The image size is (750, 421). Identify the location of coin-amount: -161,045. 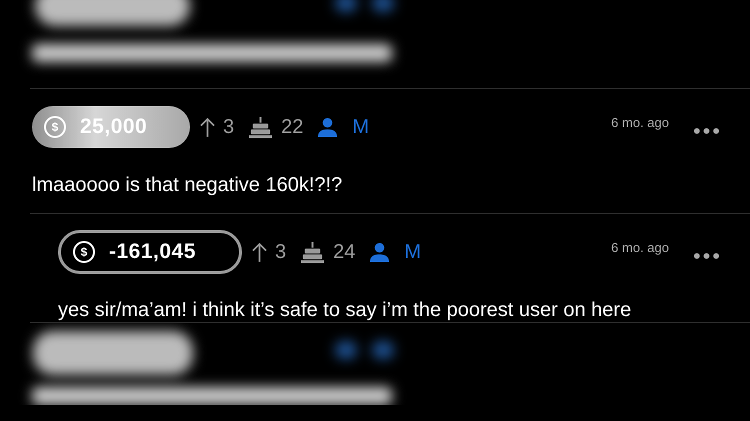
(152, 252).